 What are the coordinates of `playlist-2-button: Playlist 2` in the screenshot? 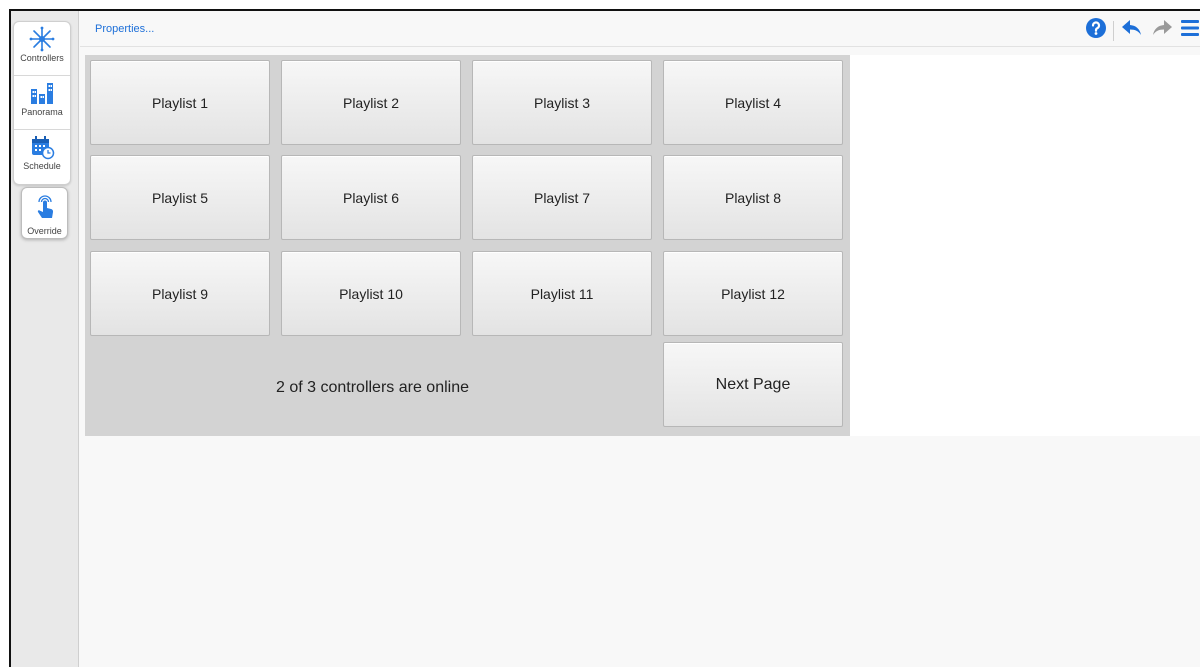 It's located at (371, 102).